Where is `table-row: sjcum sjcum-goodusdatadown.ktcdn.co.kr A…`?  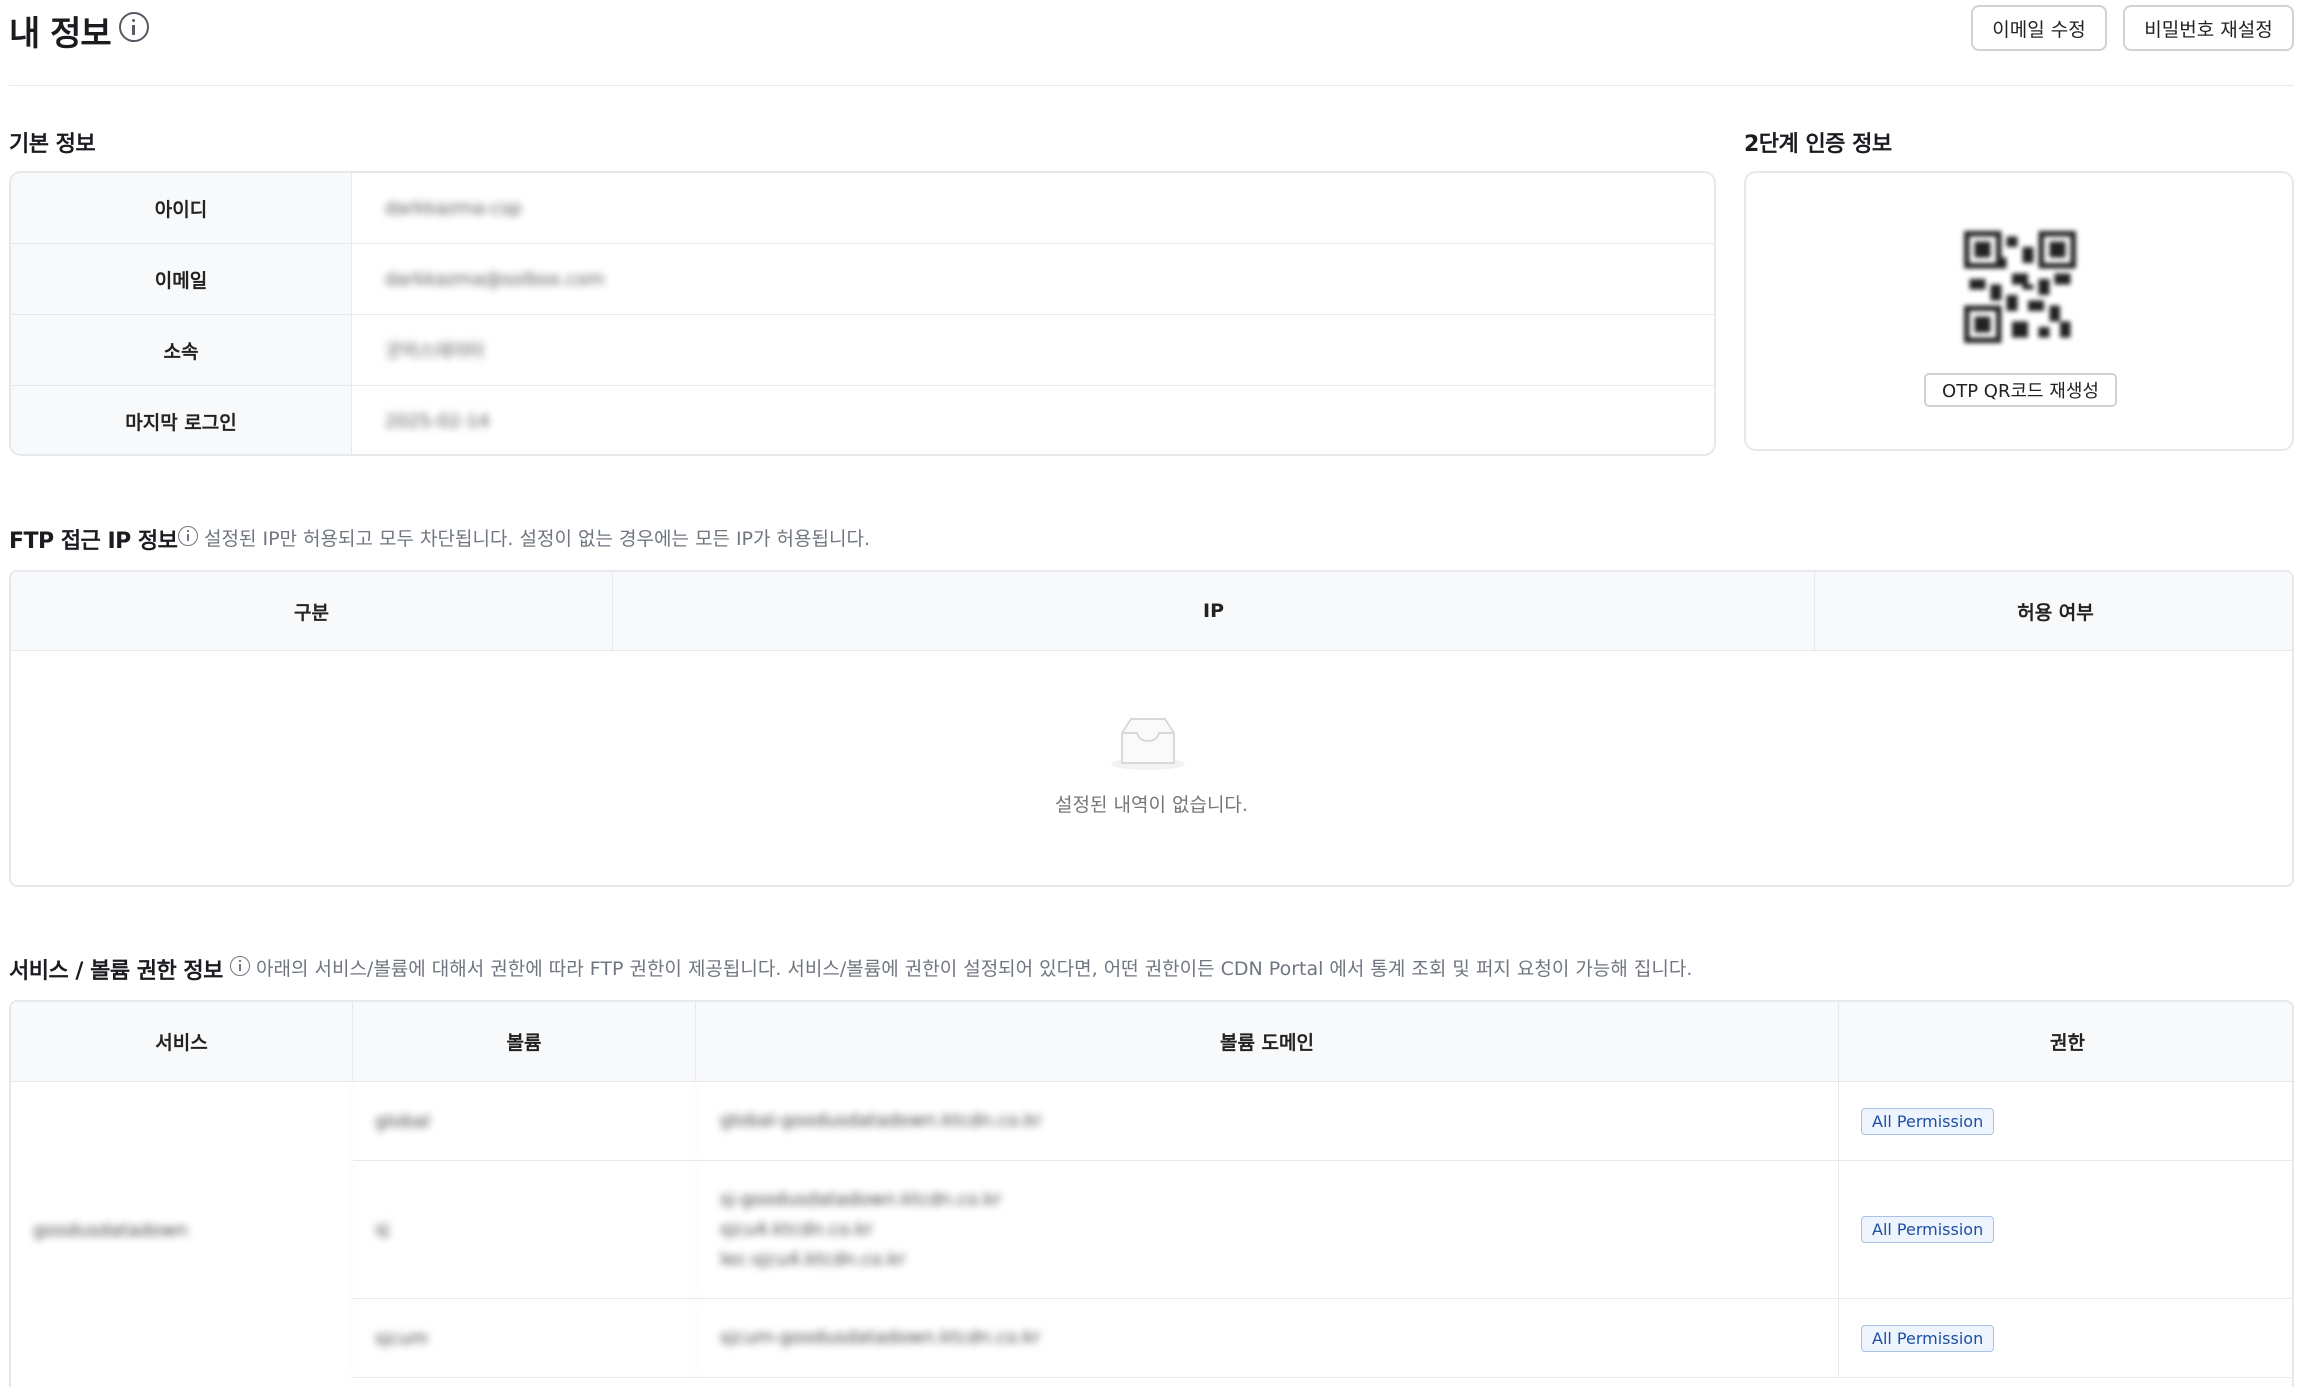 table-row: sjcum sjcum-goodusdatadown.ktcdn.co.kr A… is located at coordinates (1322, 1338).